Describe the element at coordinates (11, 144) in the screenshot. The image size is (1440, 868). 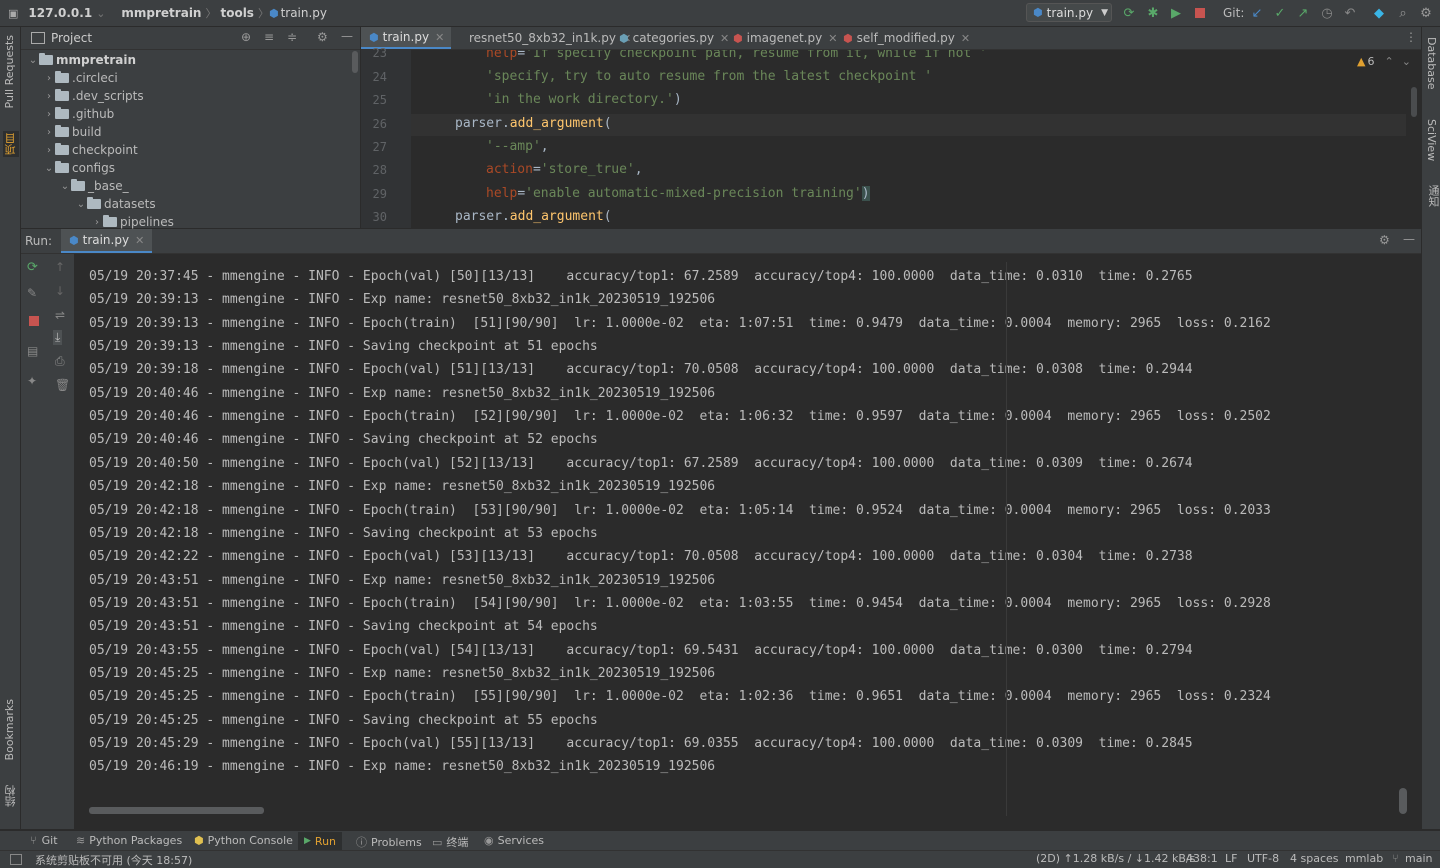
I see `project-tab: 项目` at that location.